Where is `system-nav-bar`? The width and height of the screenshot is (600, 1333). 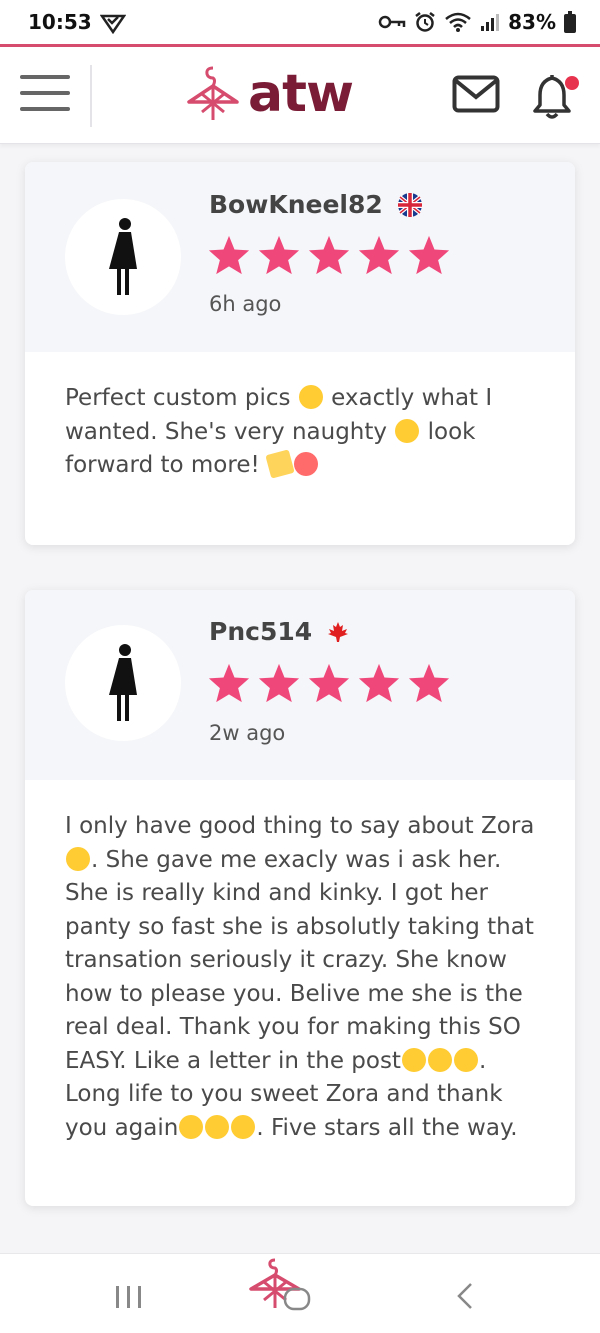 system-nav-bar is located at coordinates (300, 1293).